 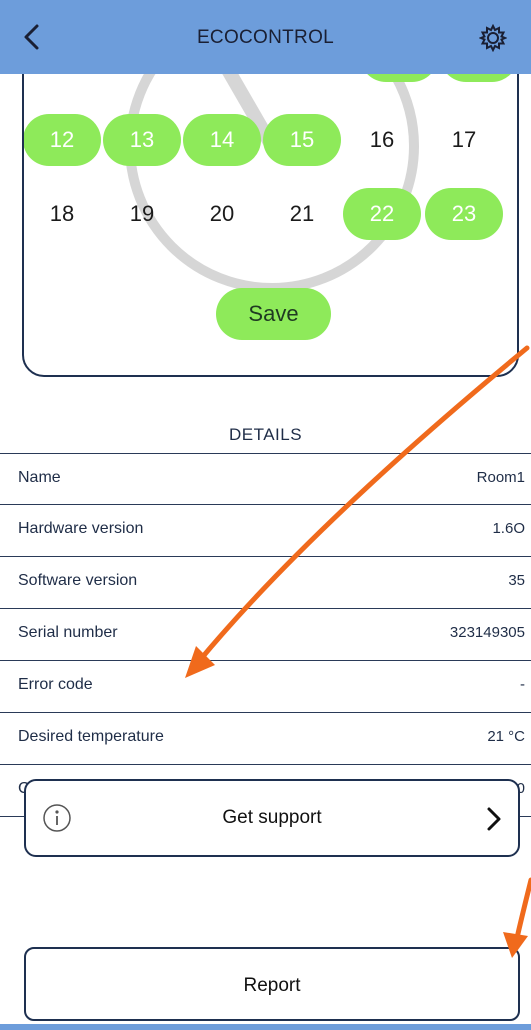 I want to click on hour-chip: 17, so click(x=464, y=140).